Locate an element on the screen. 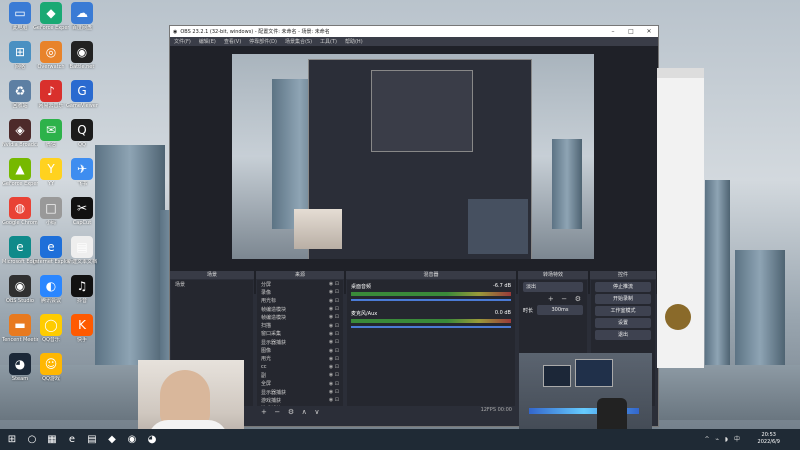  source-properties-icon: ⚙ is located at coordinates (291, 412).